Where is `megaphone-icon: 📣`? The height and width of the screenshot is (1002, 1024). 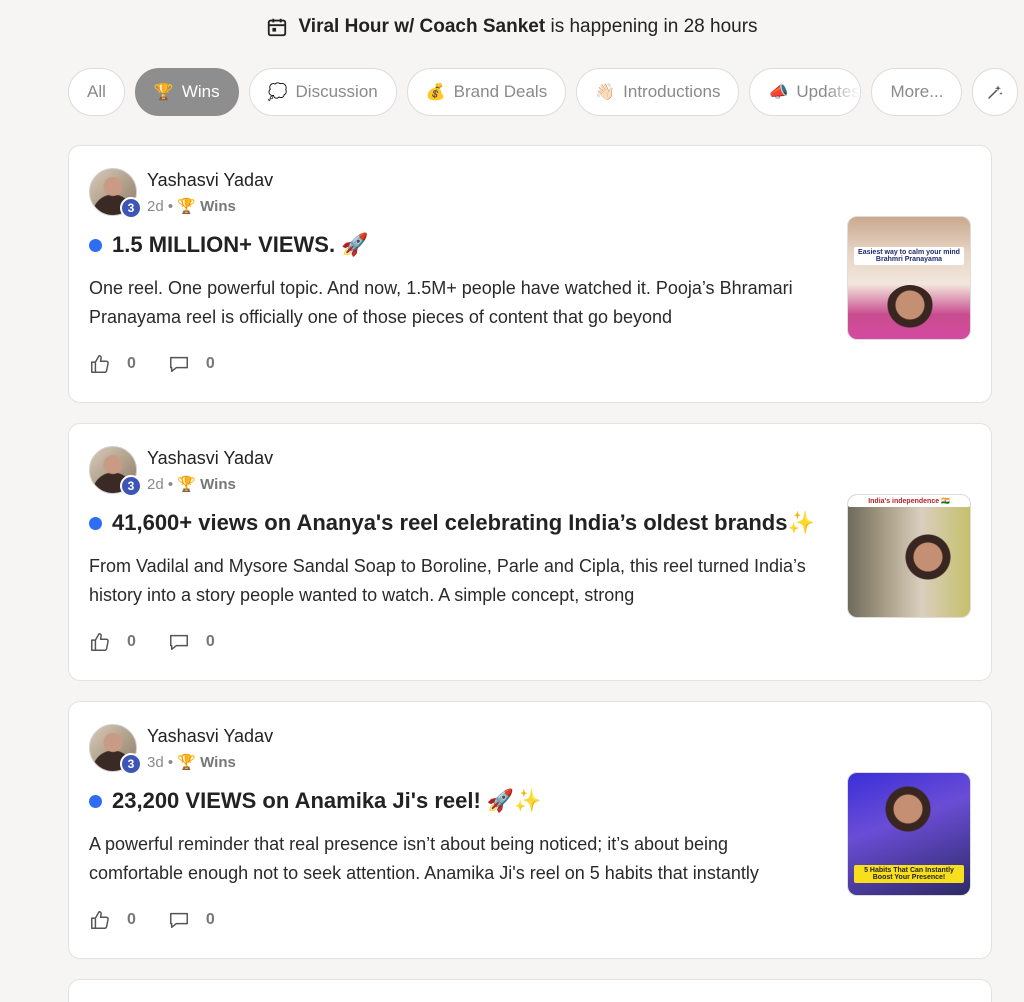 megaphone-icon: 📣 is located at coordinates (778, 92).